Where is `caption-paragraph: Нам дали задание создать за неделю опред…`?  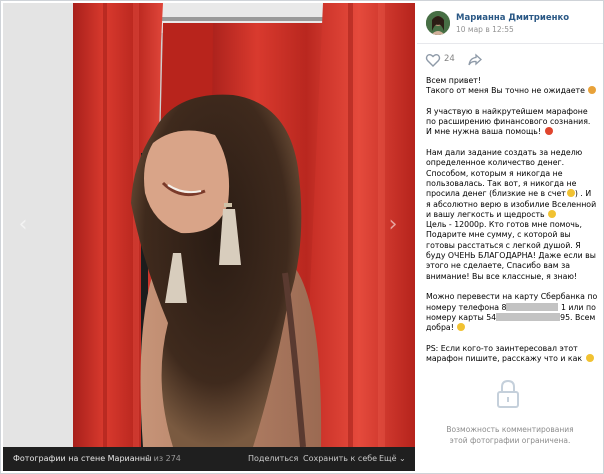
caption-paragraph: Нам дали задание создать за неделю опред… is located at coordinates (512, 214).